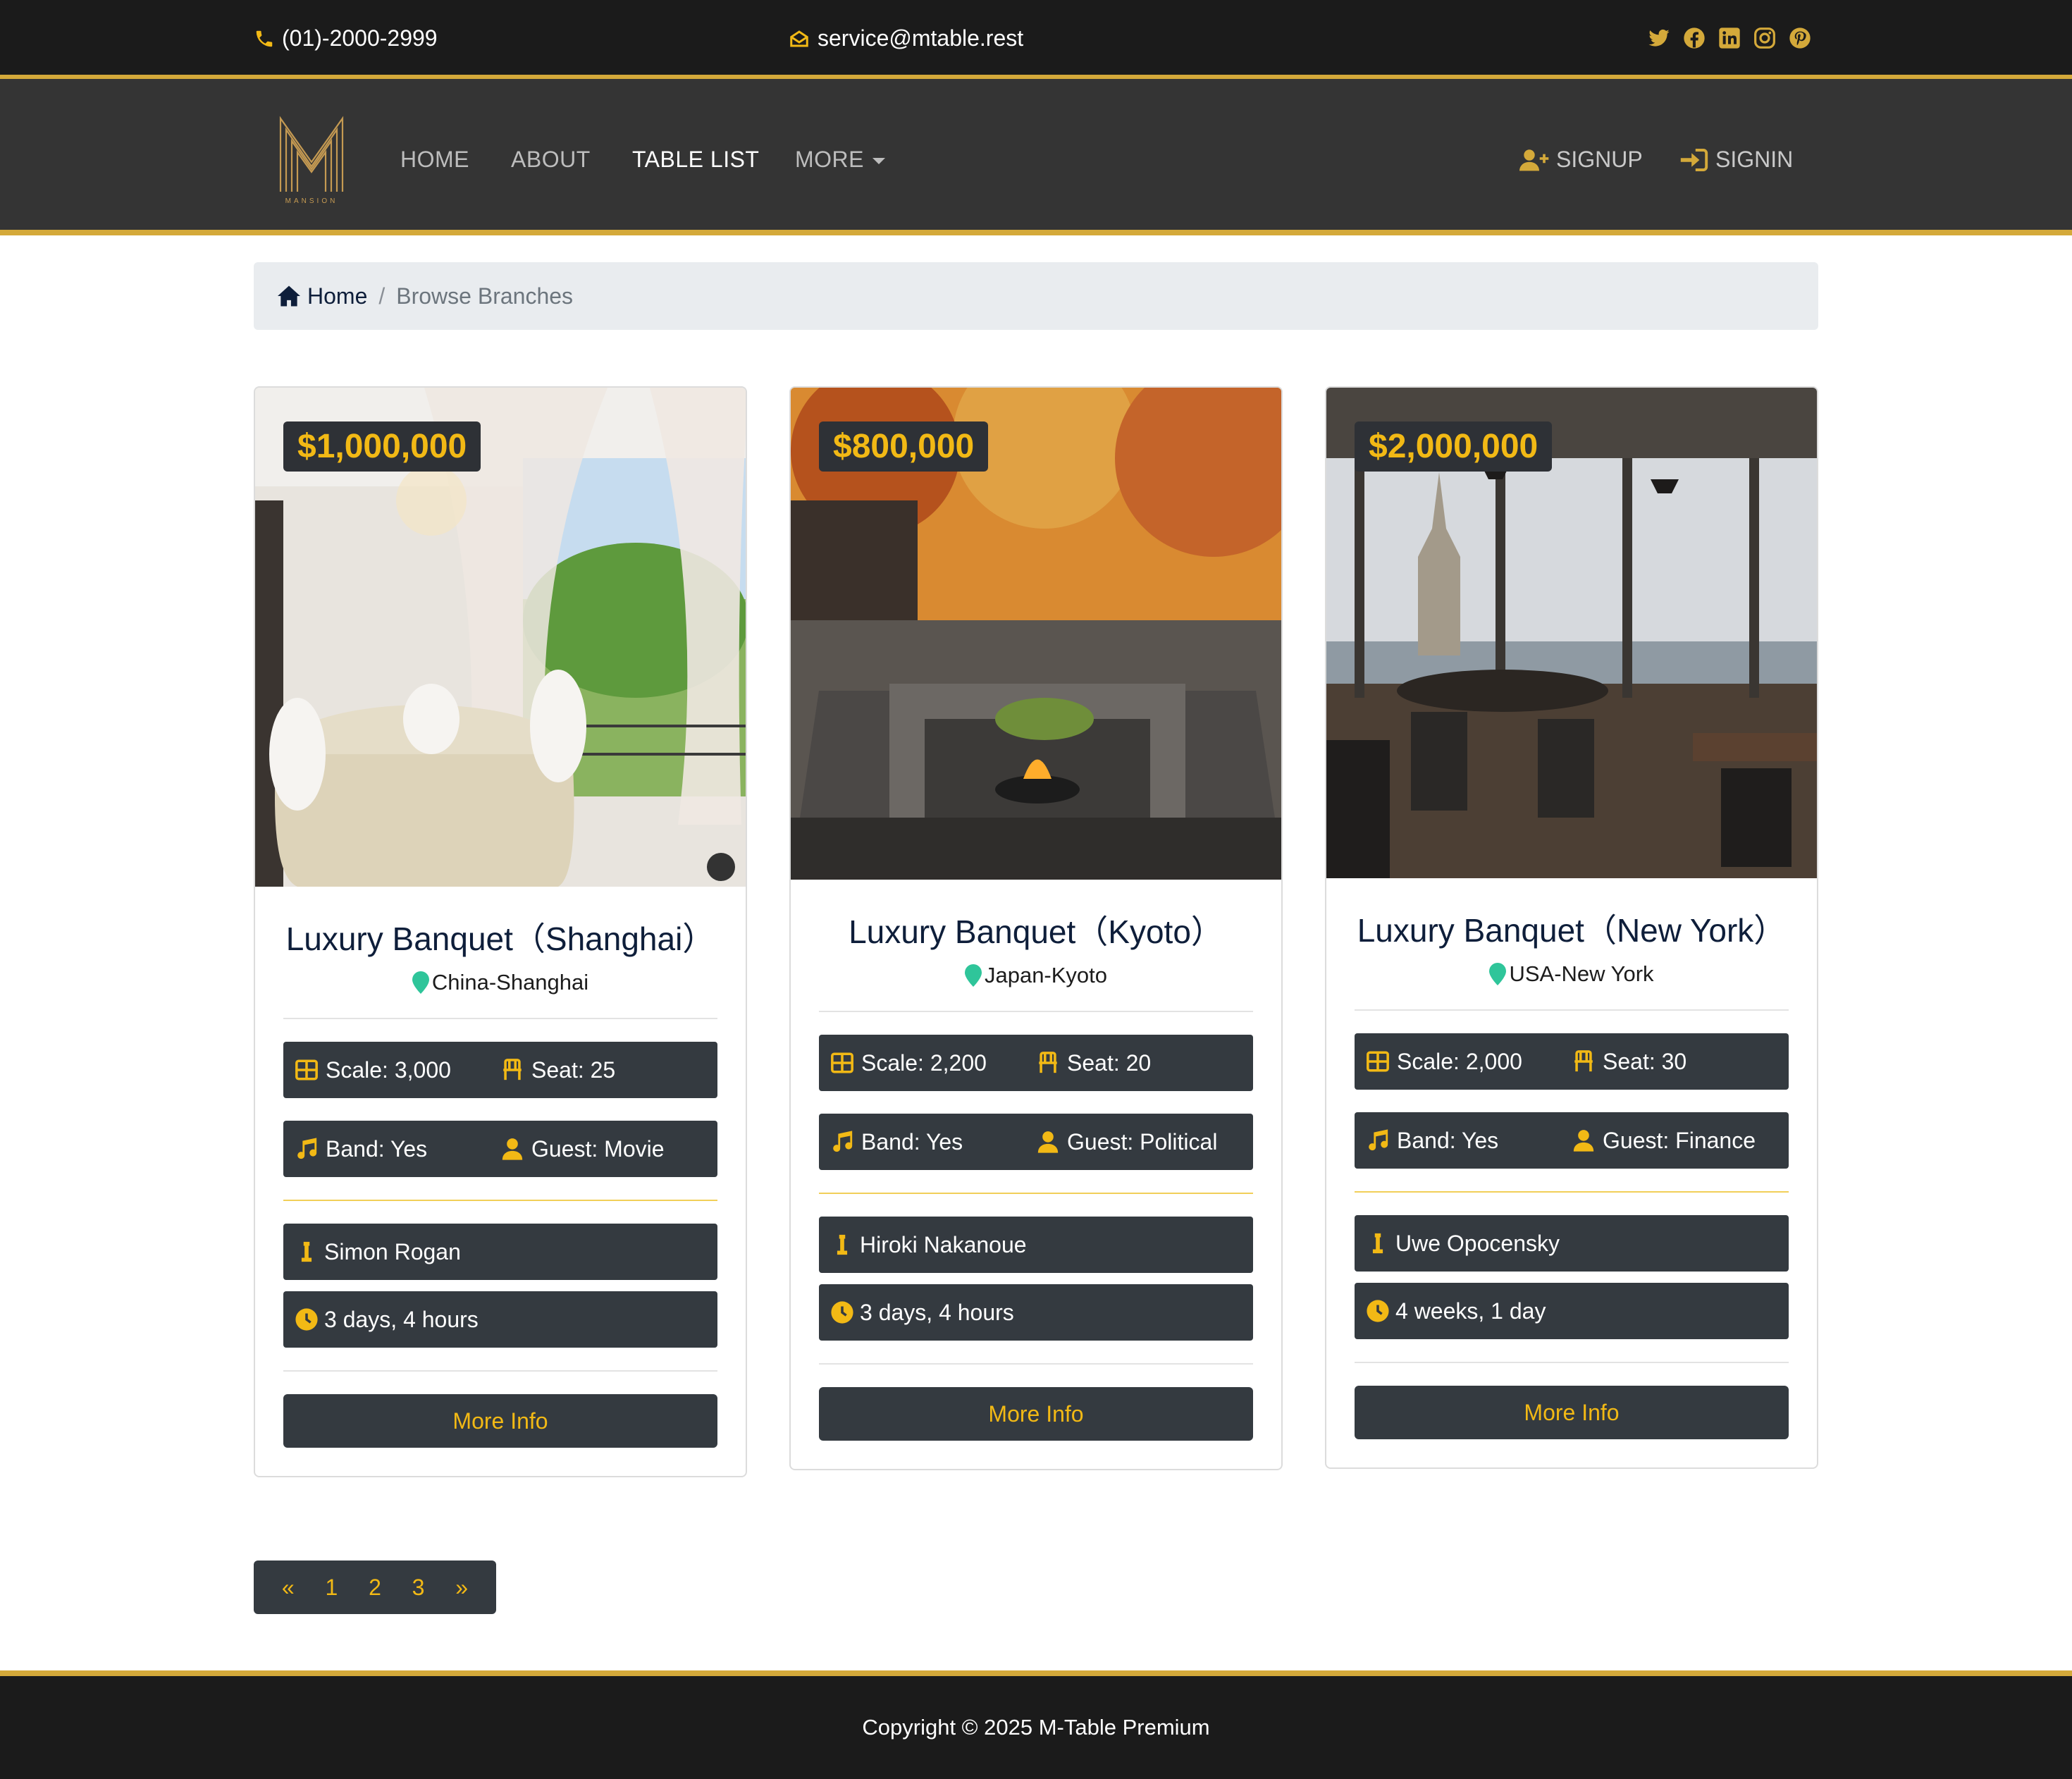  I want to click on banquet-photo: $800,000, so click(1036, 634).